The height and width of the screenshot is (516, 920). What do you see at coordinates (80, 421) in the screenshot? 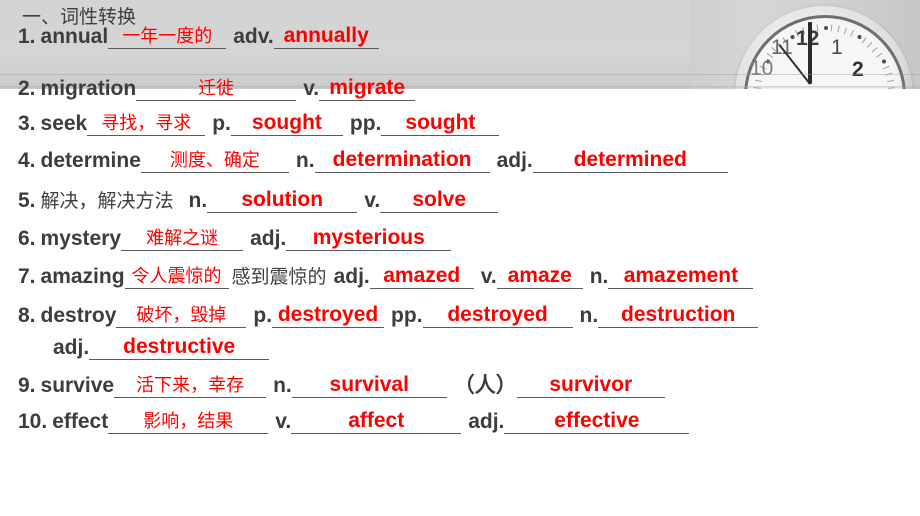
I see `prompt-word: effect` at bounding box center [80, 421].